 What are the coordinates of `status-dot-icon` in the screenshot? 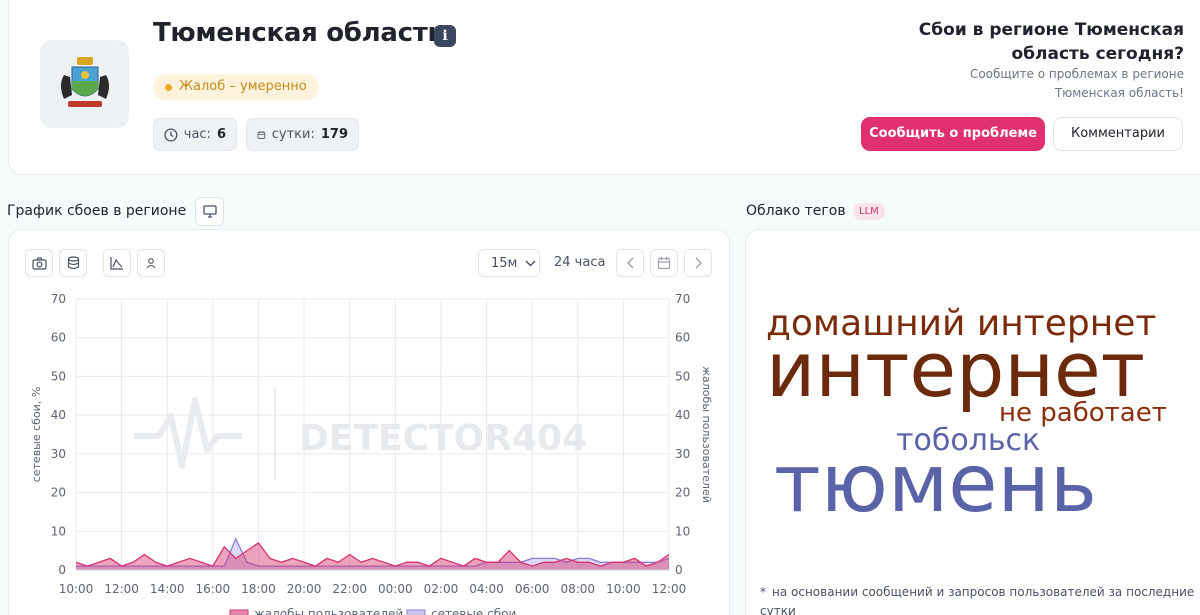 It's located at (168, 87).